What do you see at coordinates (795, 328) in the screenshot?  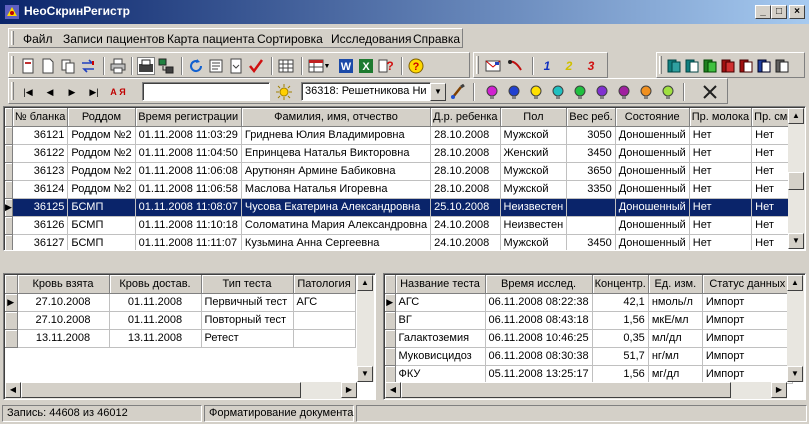 I see `results-vscroll: ▲ ▼` at bounding box center [795, 328].